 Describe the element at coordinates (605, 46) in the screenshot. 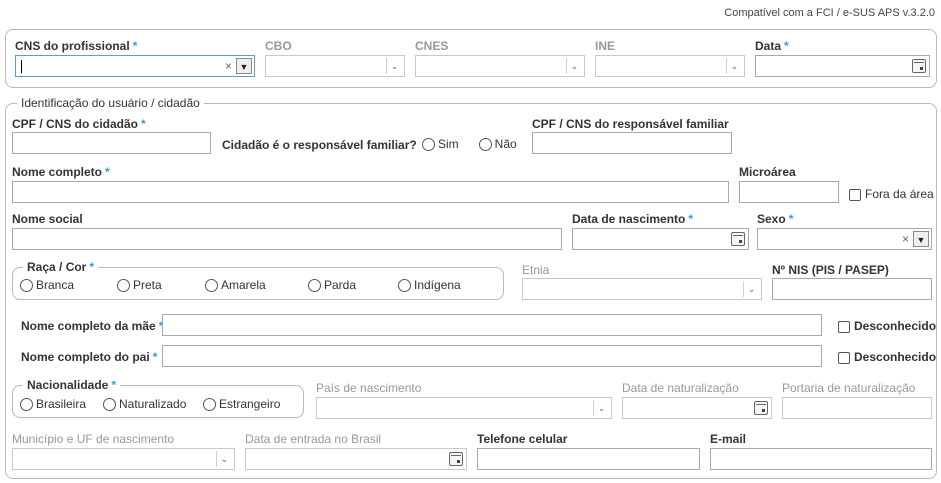

I see `ine-label: INE` at that location.